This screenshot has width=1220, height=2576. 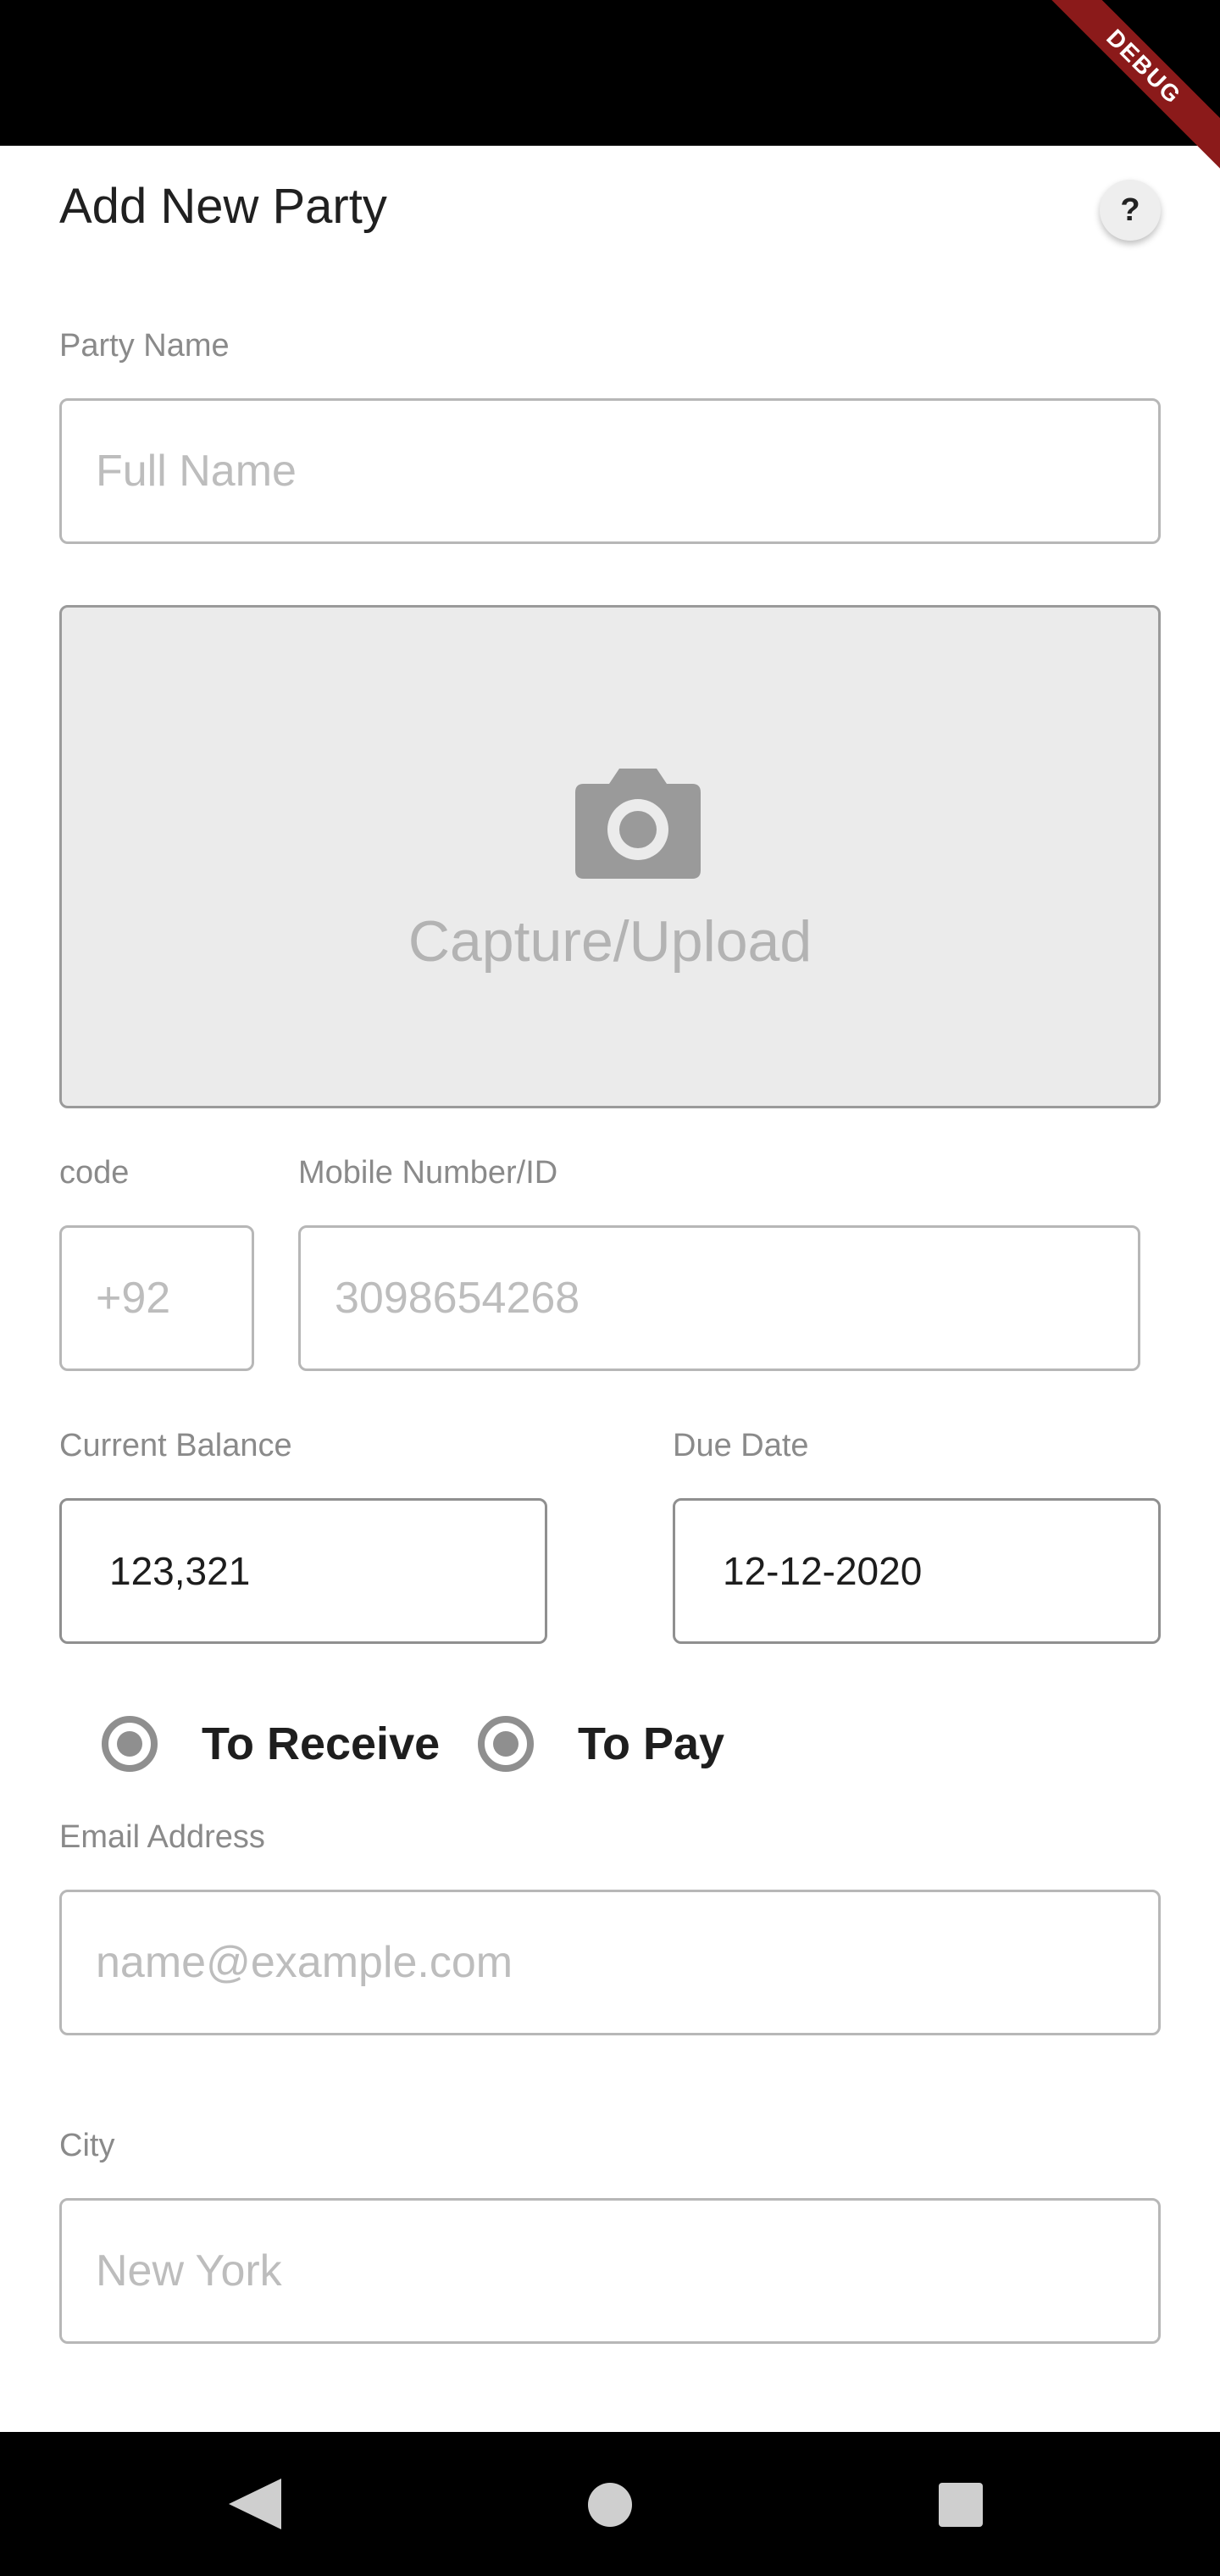 I want to click on due-date-label: Due Date, so click(x=741, y=1445).